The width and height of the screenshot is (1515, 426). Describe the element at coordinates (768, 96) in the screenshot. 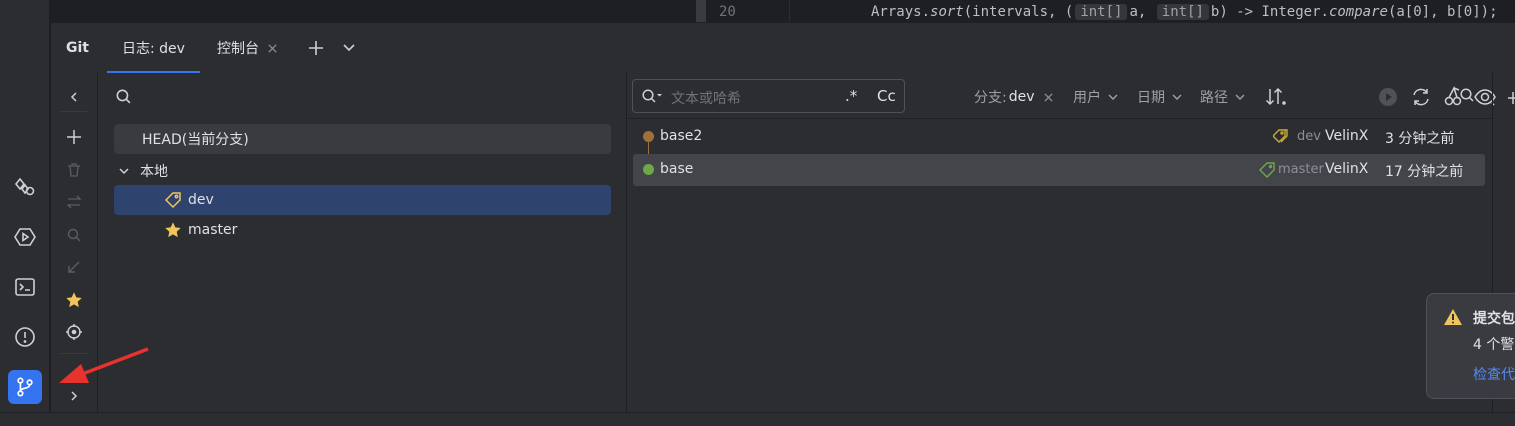

I see `log-search-box: 文本或哈希 .* Cc` at that location.